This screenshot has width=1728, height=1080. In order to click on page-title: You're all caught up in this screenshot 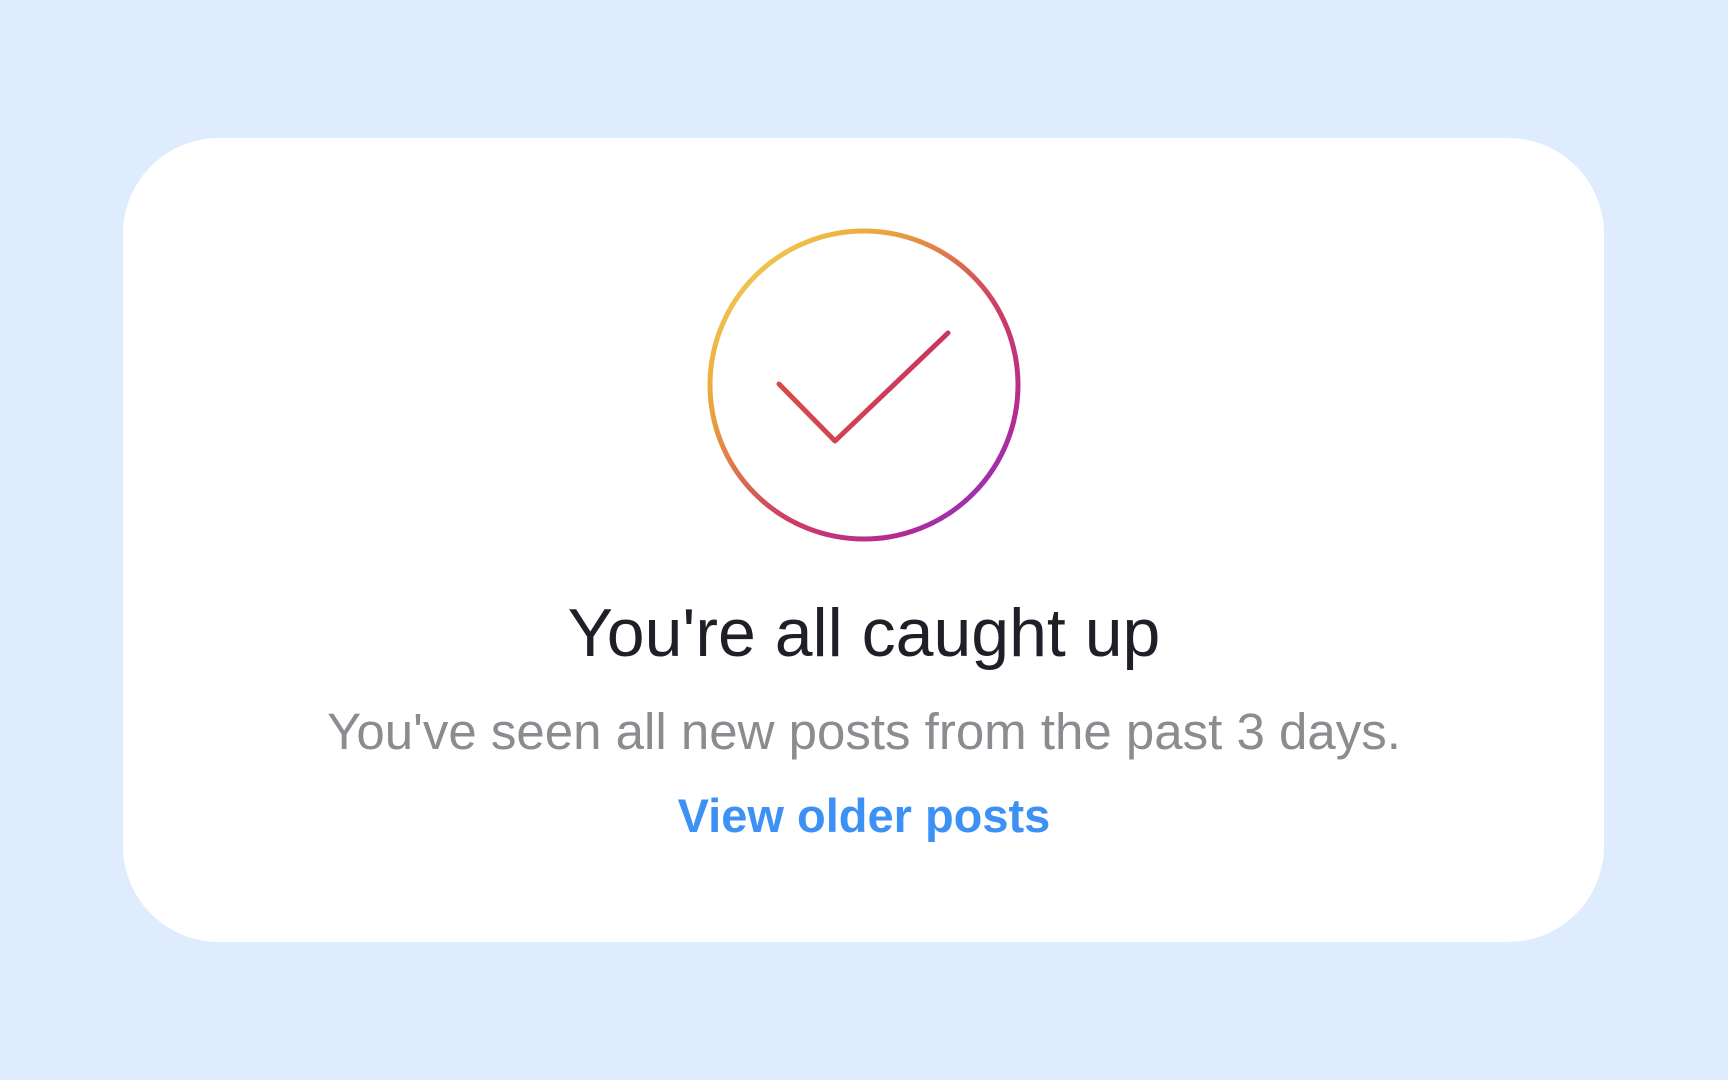, I will do `click(864, 633)`.